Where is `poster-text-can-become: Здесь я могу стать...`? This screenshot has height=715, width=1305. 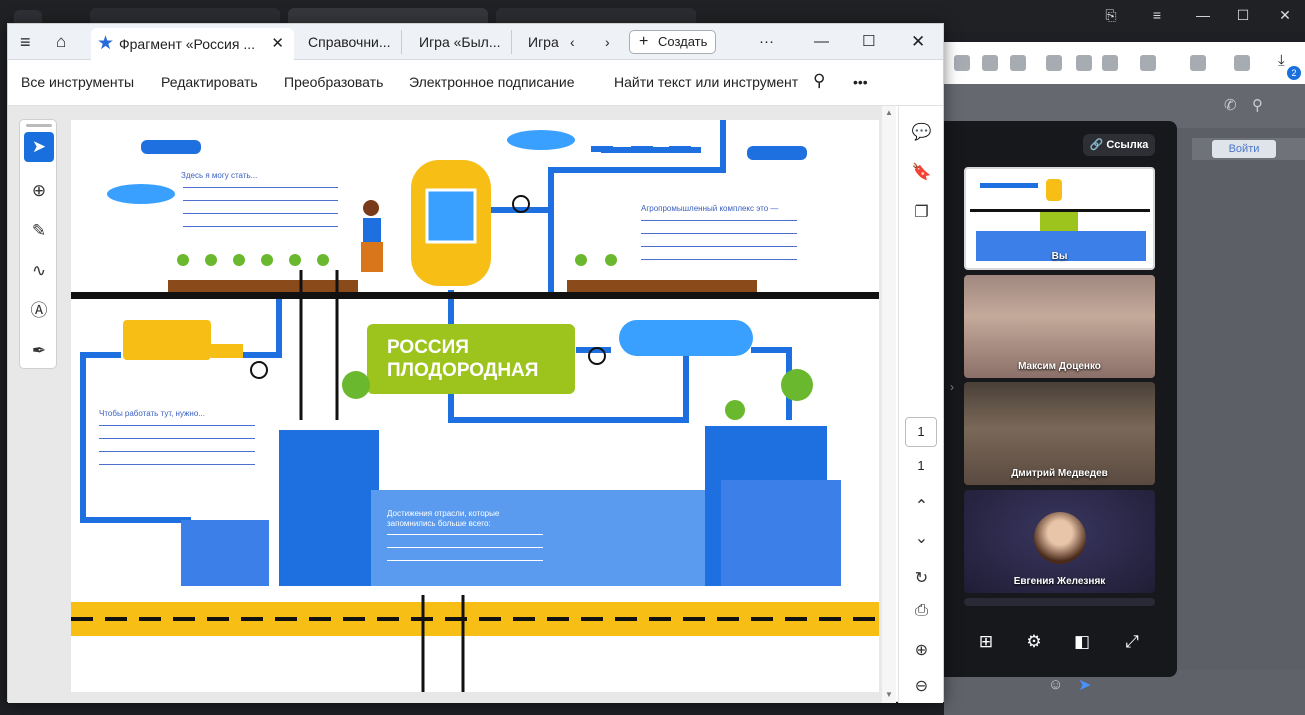 poster-text-can-become: Здесь я могу стать... is located at coordinates (219, 175).